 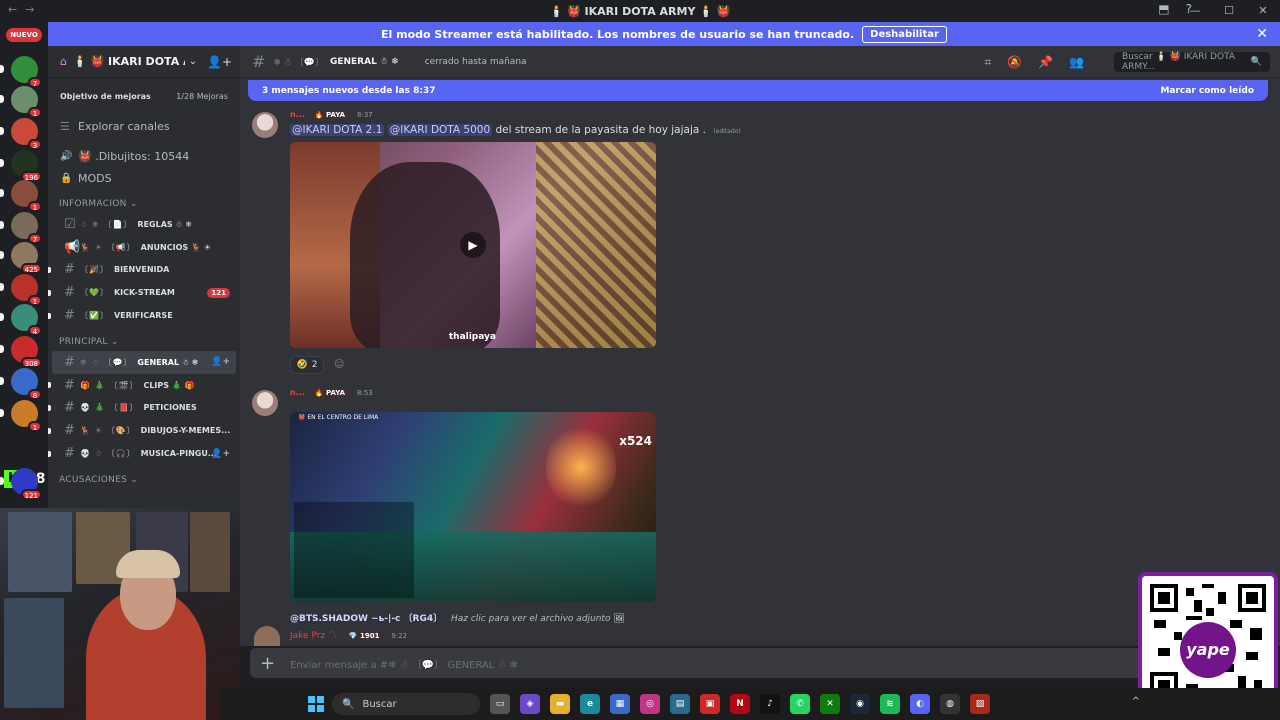 What do you see at coordinates (142, 315) in the screenshot?
I see `channel-item: # 〔✅〕 VERIFICARSE` at bounding box center [142, 315].